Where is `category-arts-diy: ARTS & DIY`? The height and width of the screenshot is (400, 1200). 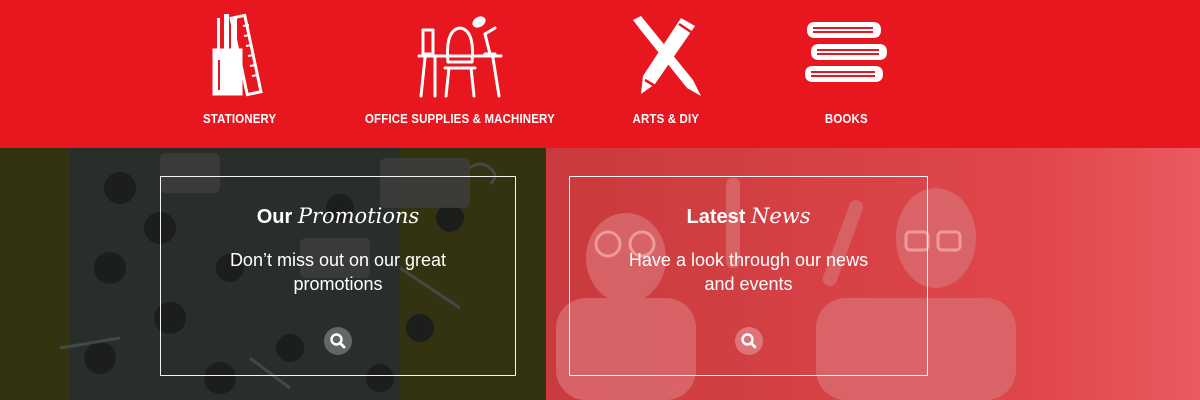 category-arts-diy: ARTS & DIY is located at coordinates (666, 74).